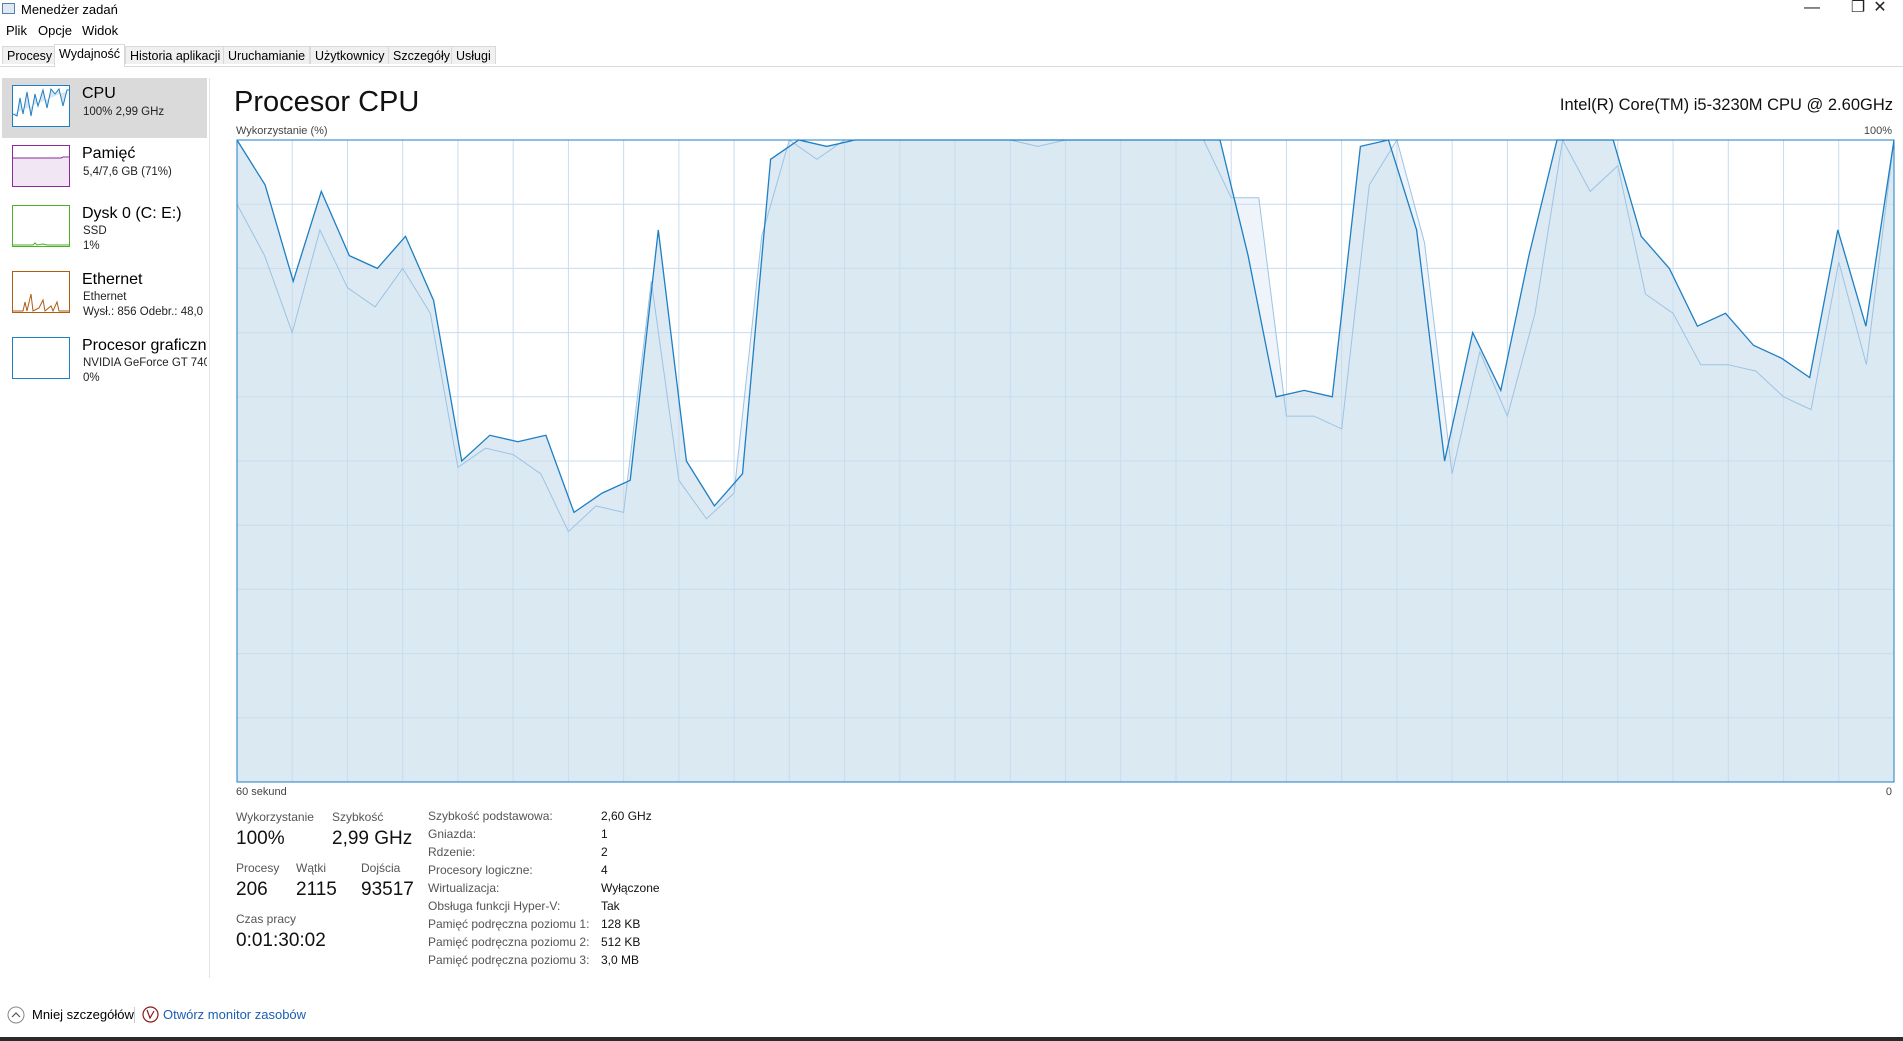  What do you see at coordinates (372, 838) in the screenshot?
I see `speed-value: 2,99 GHz` at bounding box center [372, 838].